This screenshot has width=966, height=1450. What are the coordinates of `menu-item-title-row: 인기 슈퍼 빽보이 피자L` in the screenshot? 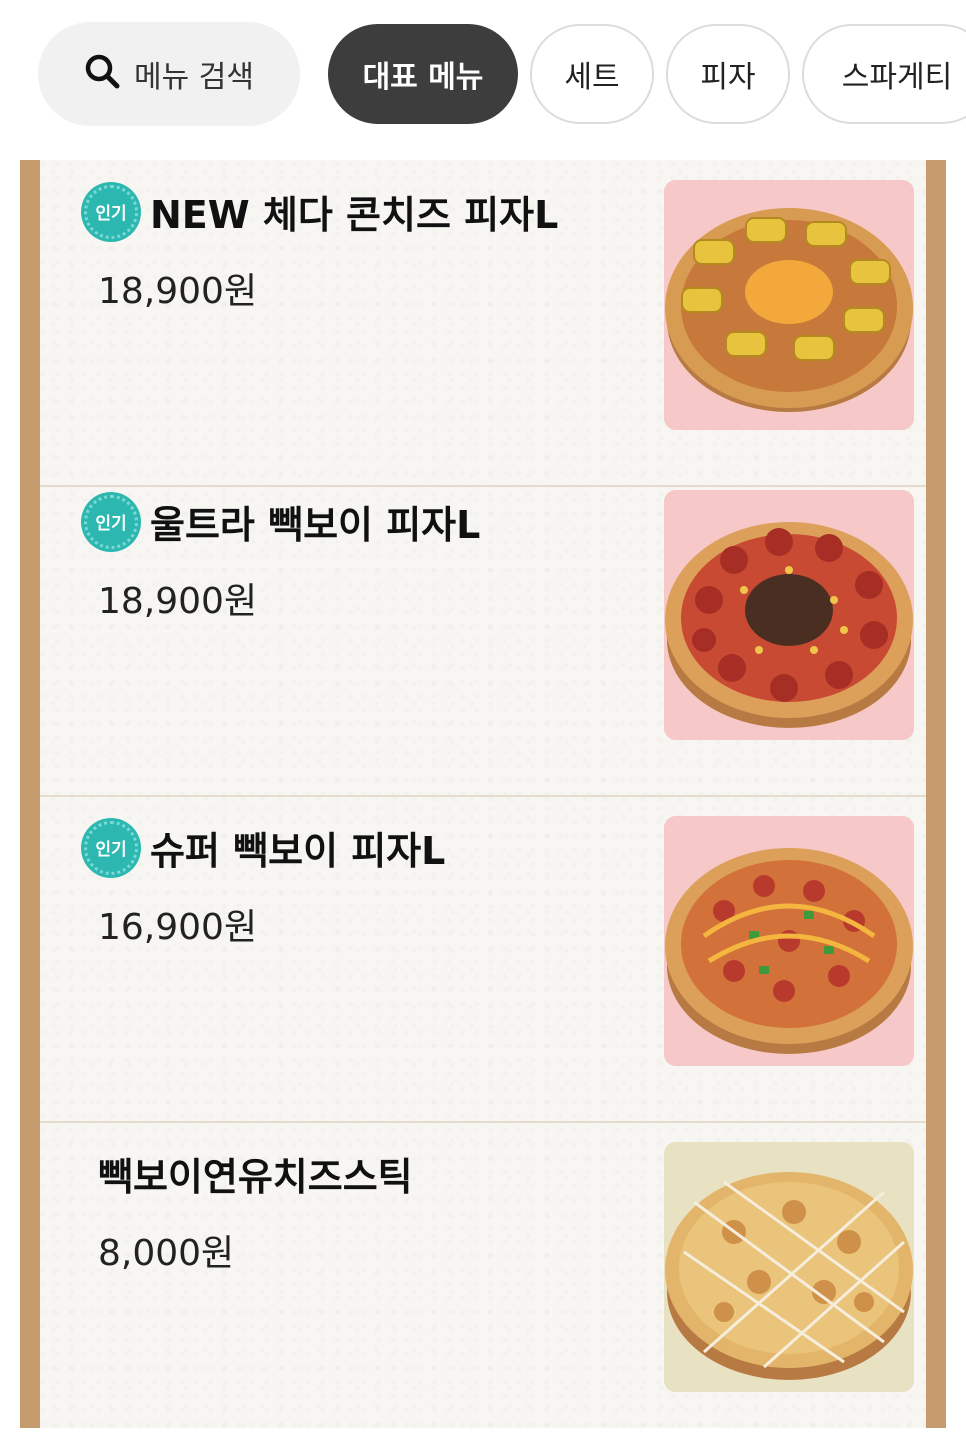 It's located at (264, 847).